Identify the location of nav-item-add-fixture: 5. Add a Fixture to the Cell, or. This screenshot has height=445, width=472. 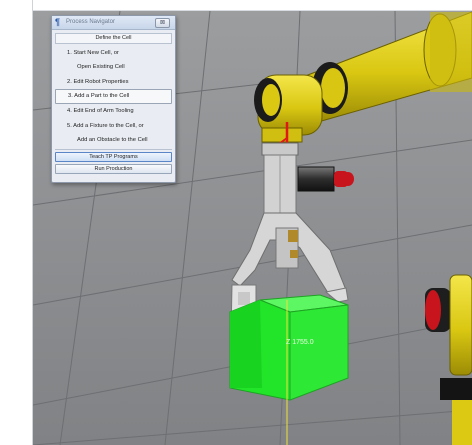
(113, 126).